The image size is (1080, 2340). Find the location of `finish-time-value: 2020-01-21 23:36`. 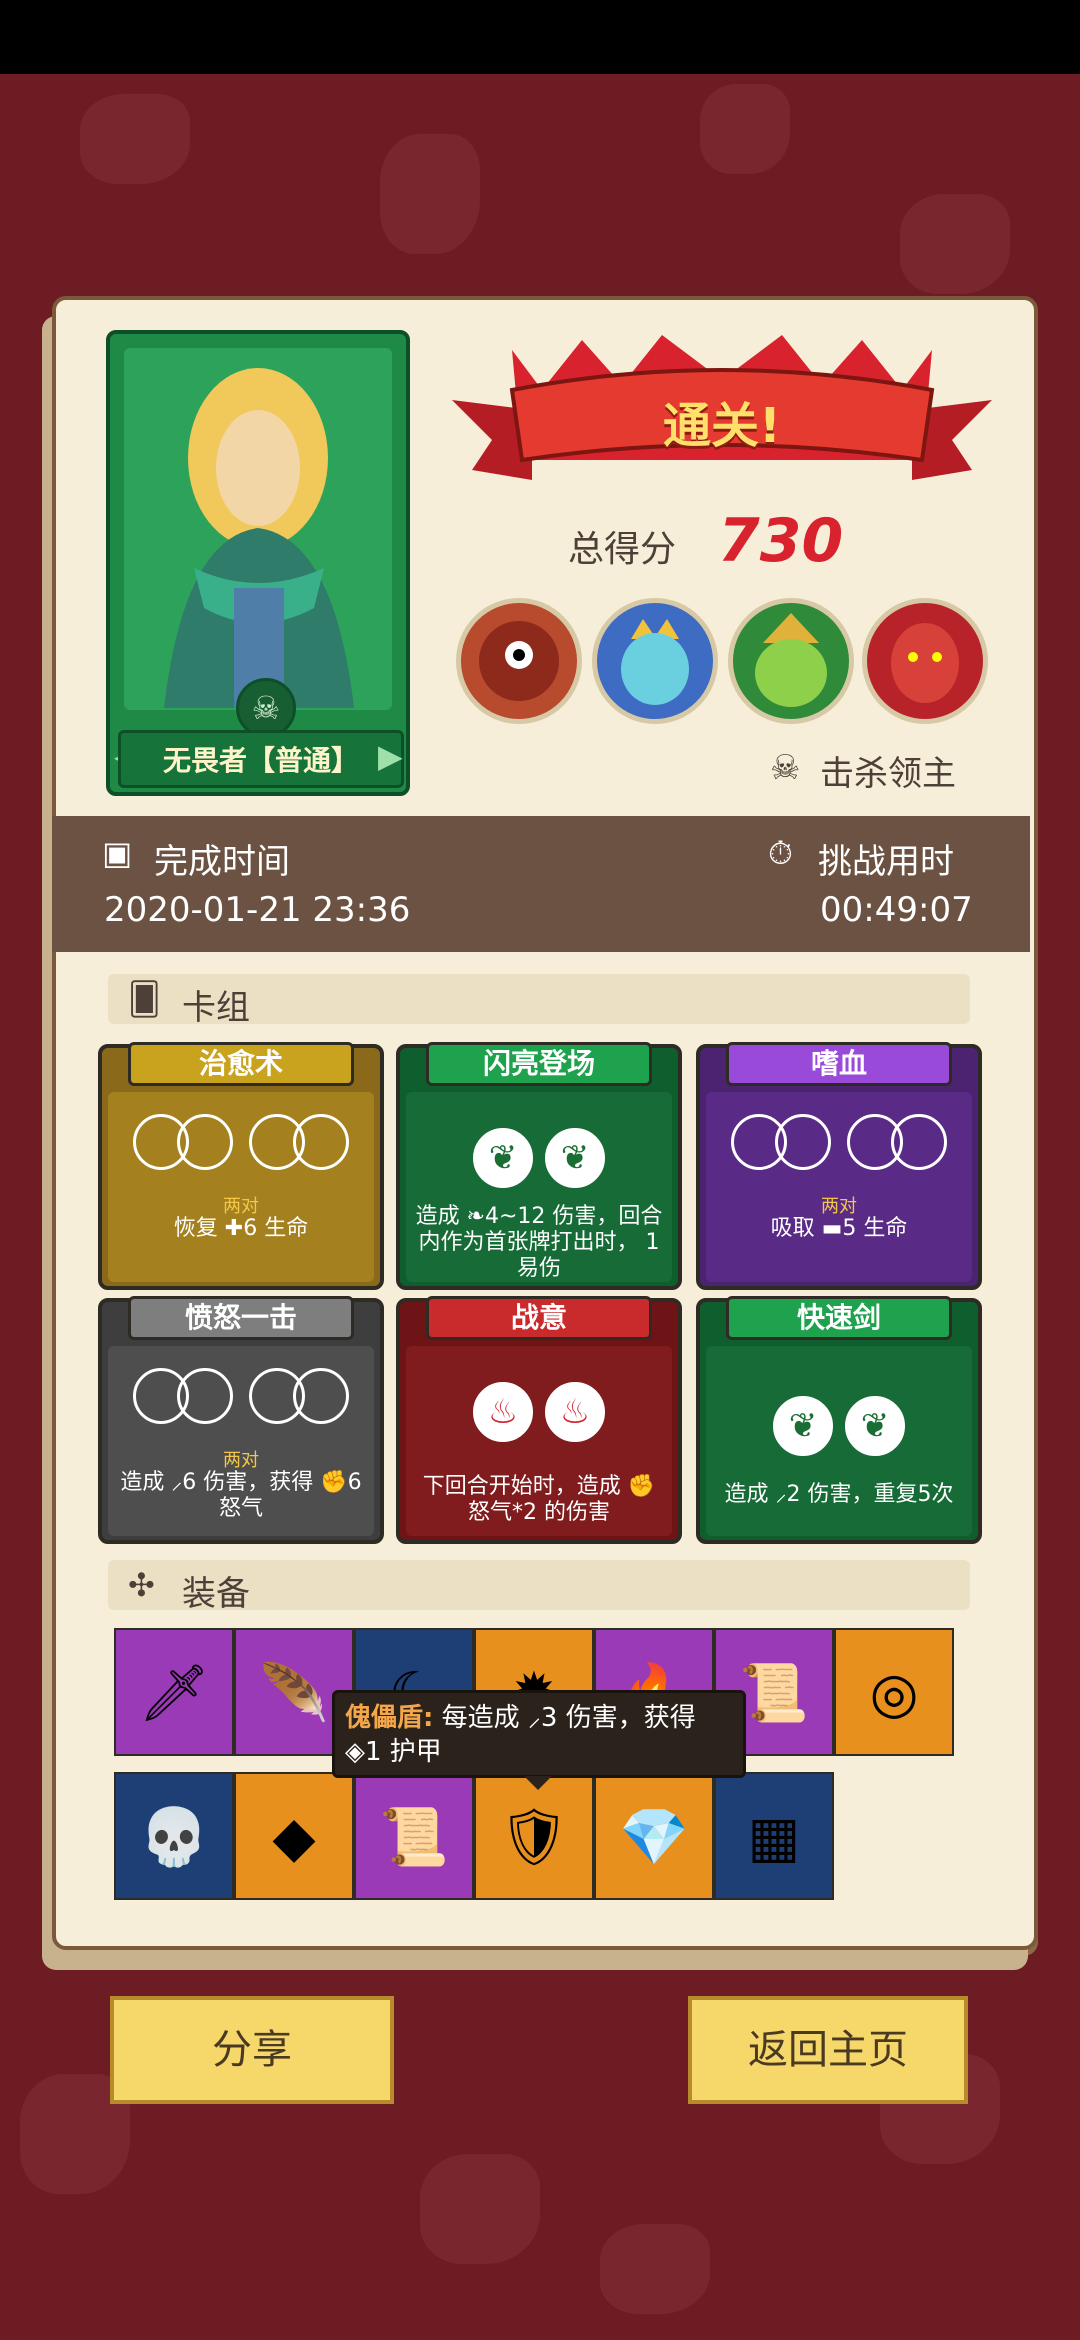

finish-time-value: 2020-01-21 23:36 is located at coordinates (257, 910).